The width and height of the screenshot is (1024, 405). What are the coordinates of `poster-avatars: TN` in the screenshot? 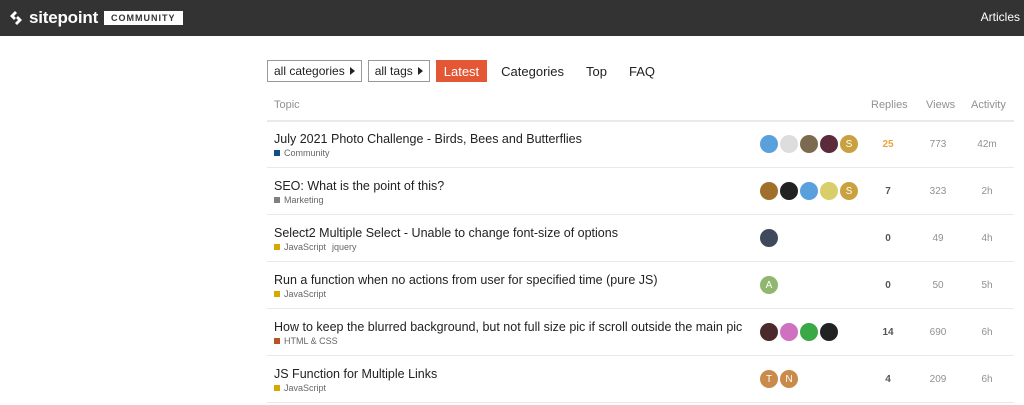 It's located at (780, 379).